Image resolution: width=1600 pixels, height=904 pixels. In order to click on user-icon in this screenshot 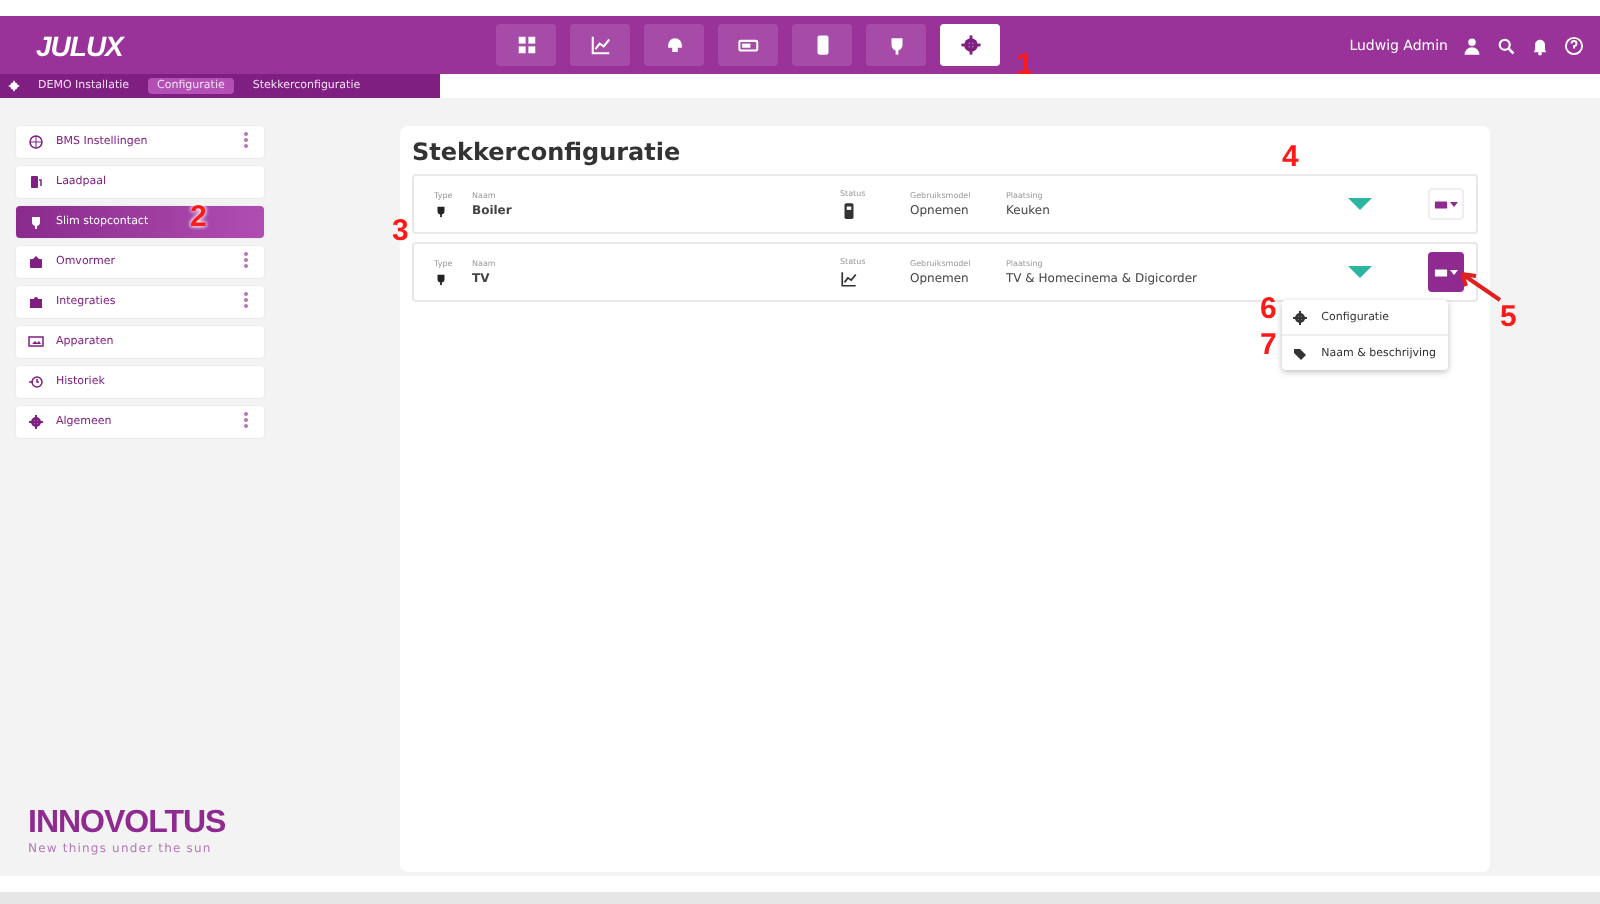, I will do `click(1472, 45)`.